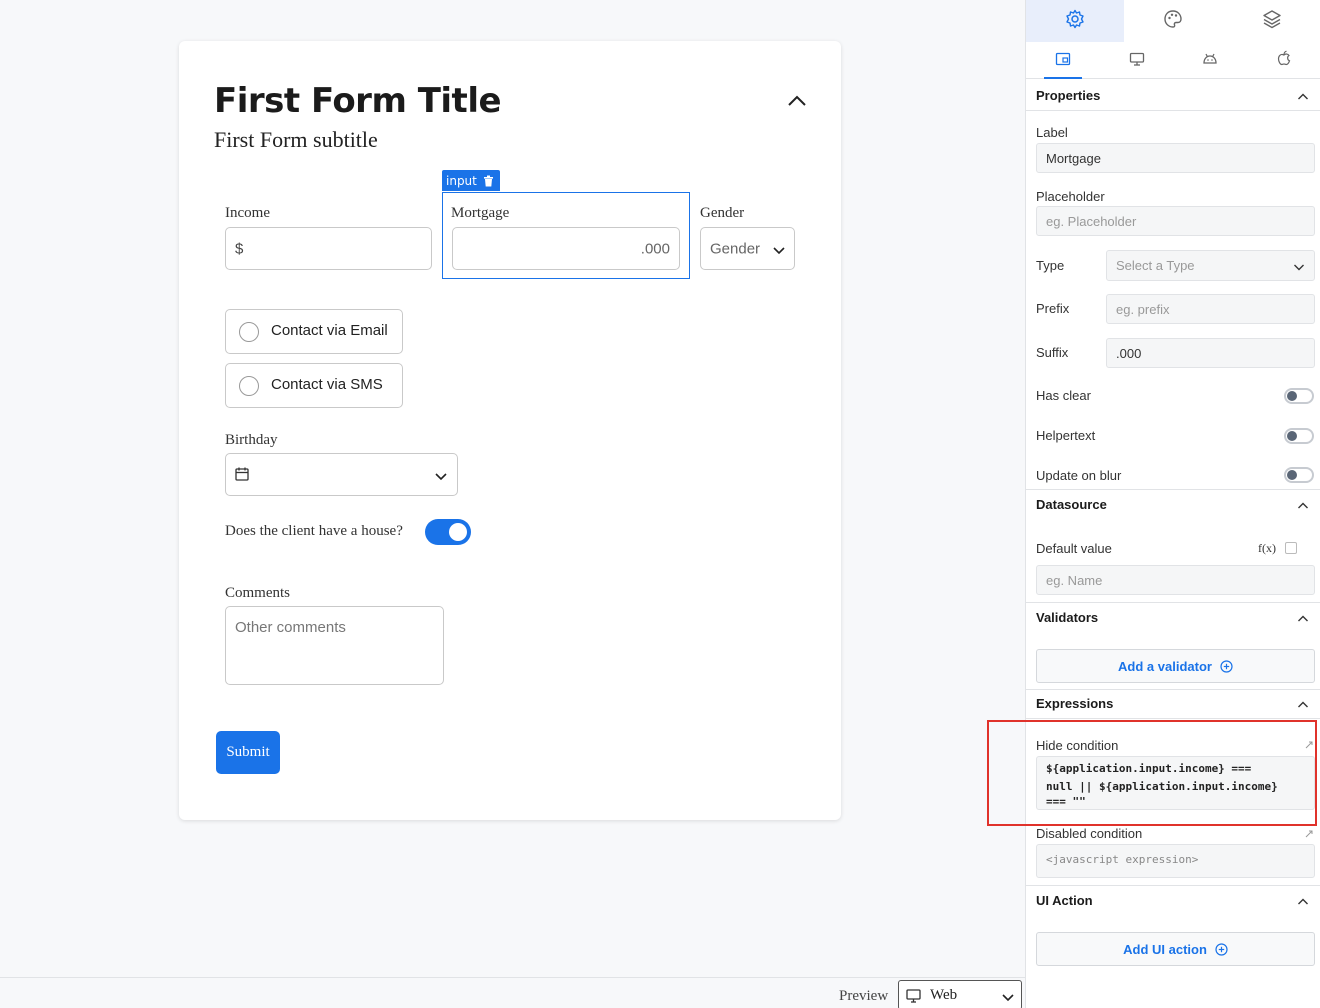 This screenshot has height=1008, width=1320. I want to click on disabled-condition-label: Disabled condition, so click(1089, 833).